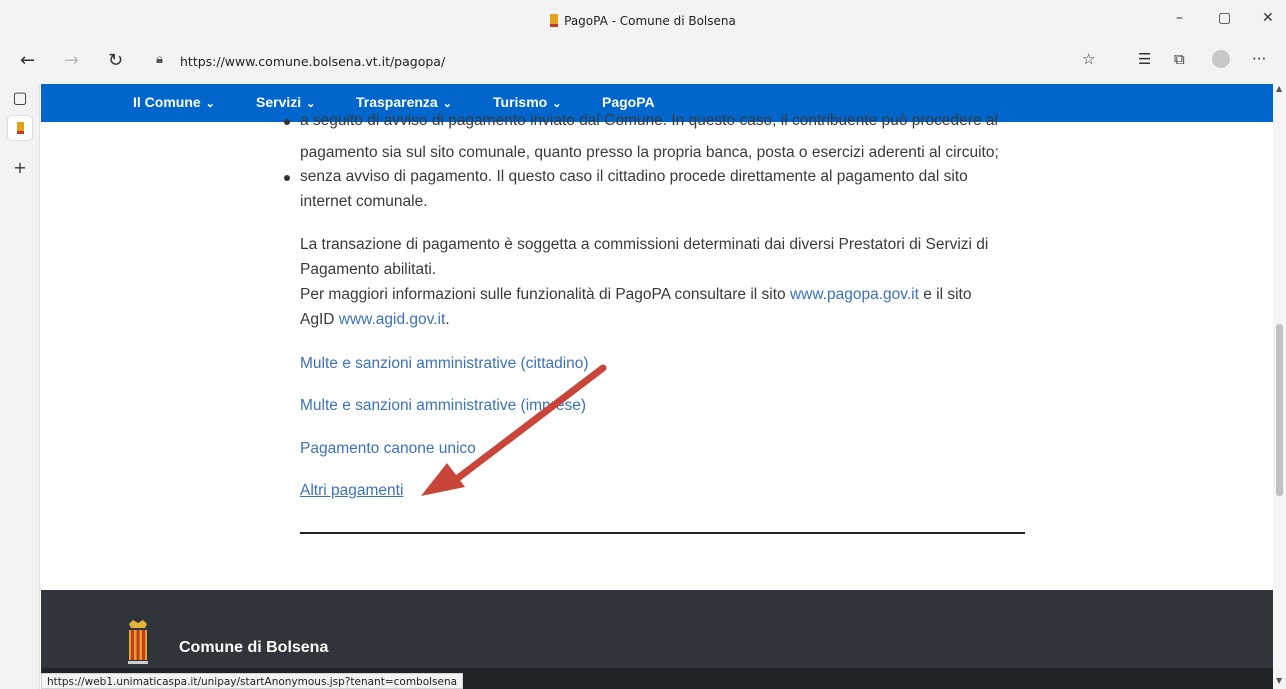 Image resolution: width=1286 pixels, height=689 pixels. What do you see at coordinates (1259, 59) in the screenshot?
I see `more-menu-button: ···` at bounding box center [1259, 59].